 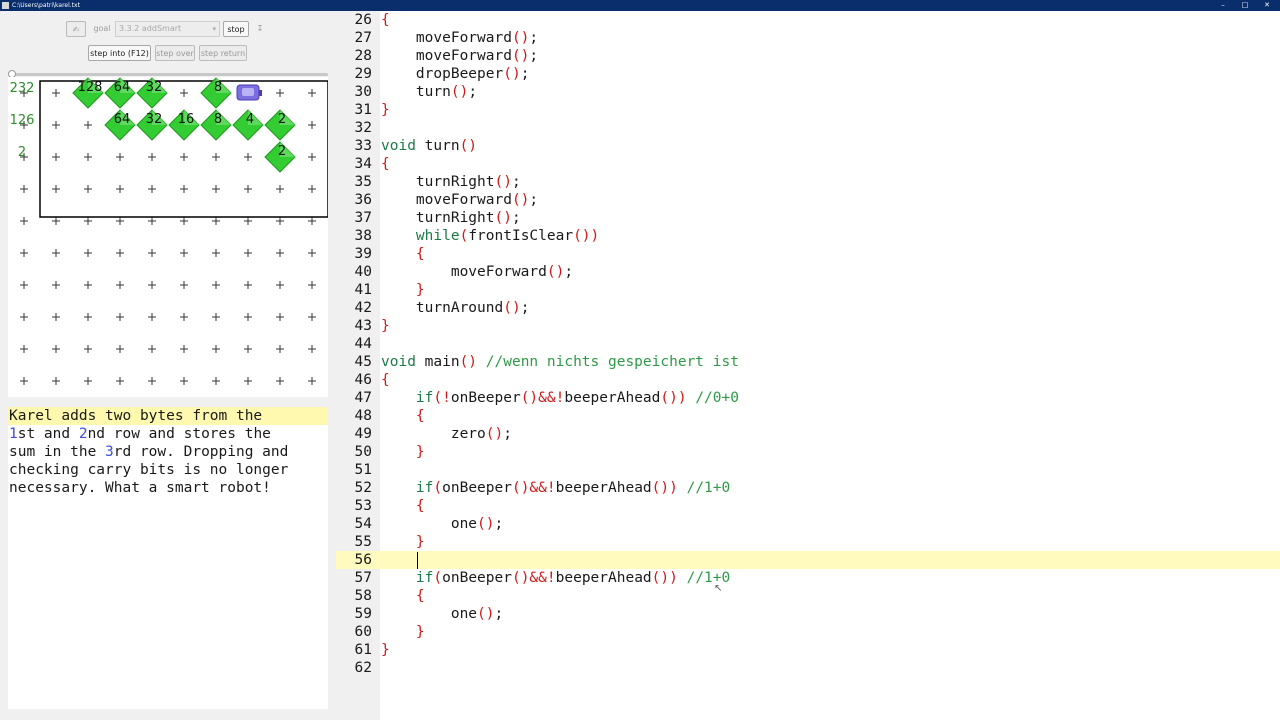 I want to click on stop-button: stop, so click(x=236, y=29).